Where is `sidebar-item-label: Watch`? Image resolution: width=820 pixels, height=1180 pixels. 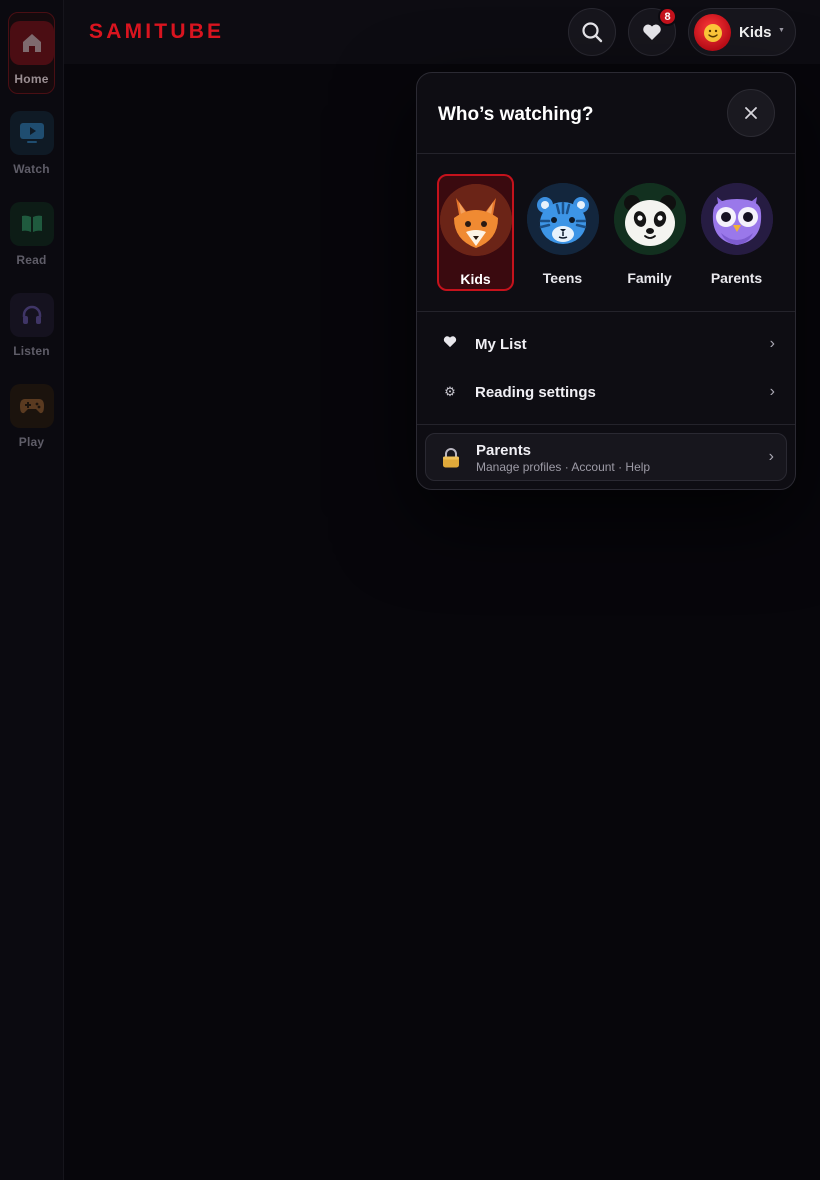
sidebar-item-label: Watch is located at coordinates (31, 169).